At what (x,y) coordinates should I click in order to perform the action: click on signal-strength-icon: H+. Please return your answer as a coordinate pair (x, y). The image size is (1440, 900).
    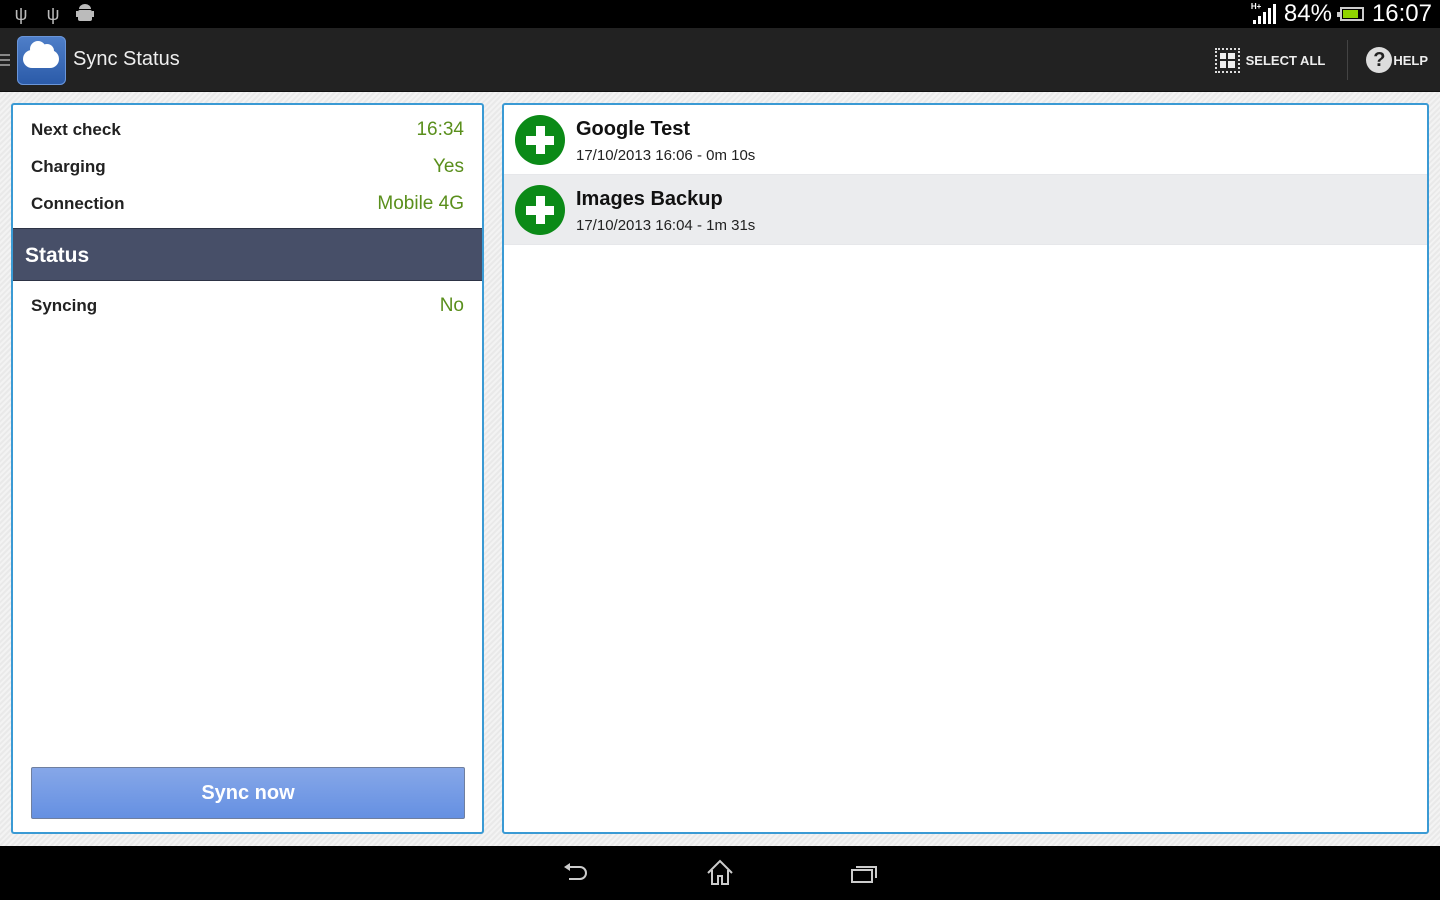
    Looking at the image, I should click on (1263, 13).